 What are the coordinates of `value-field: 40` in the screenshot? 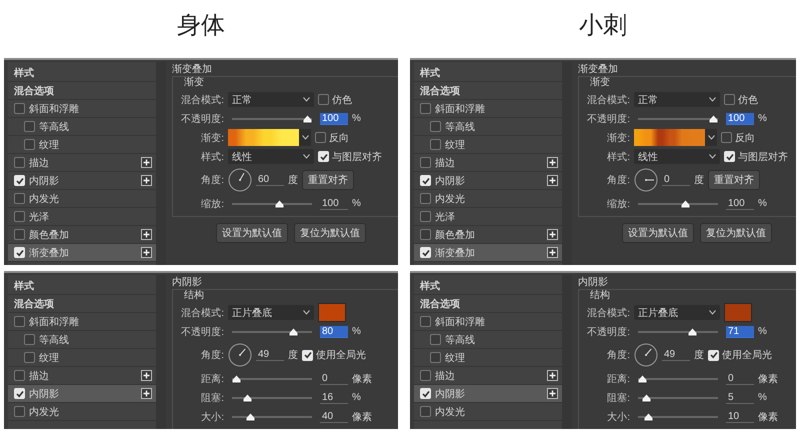 It's located at (334, 416).